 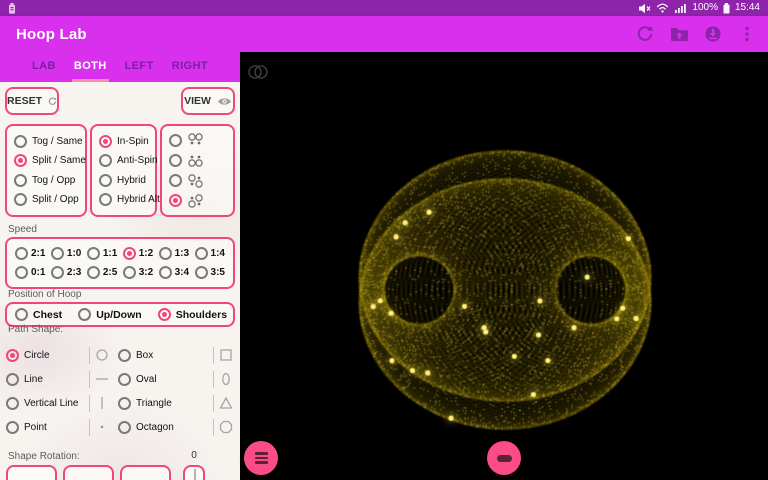 I want to click on radio-label: Point, so click(x=35, y=427).